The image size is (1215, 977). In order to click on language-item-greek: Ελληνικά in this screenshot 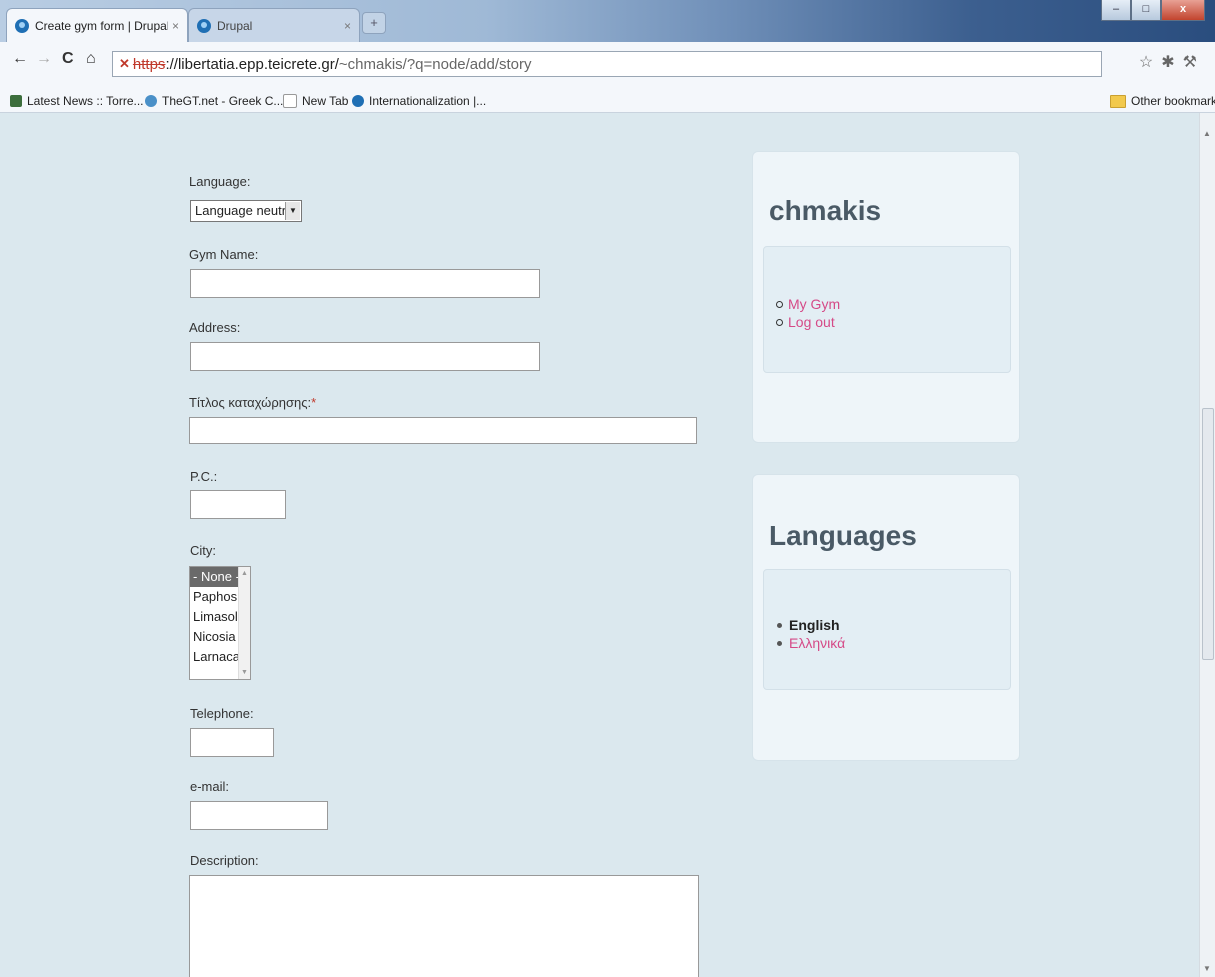, I will do `click(810, 643)`.